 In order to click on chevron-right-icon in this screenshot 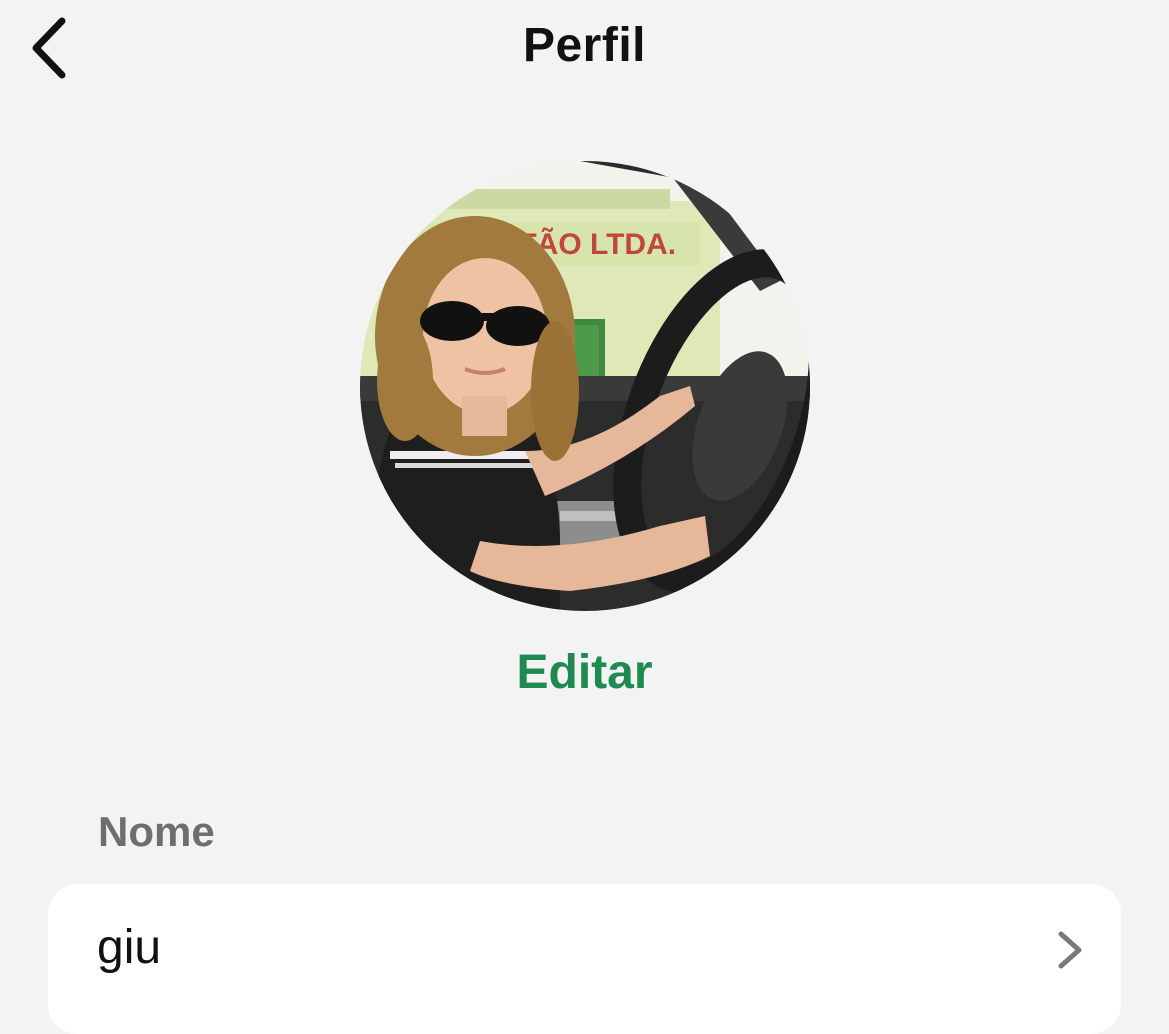, I will do `click(1070, 950)`.